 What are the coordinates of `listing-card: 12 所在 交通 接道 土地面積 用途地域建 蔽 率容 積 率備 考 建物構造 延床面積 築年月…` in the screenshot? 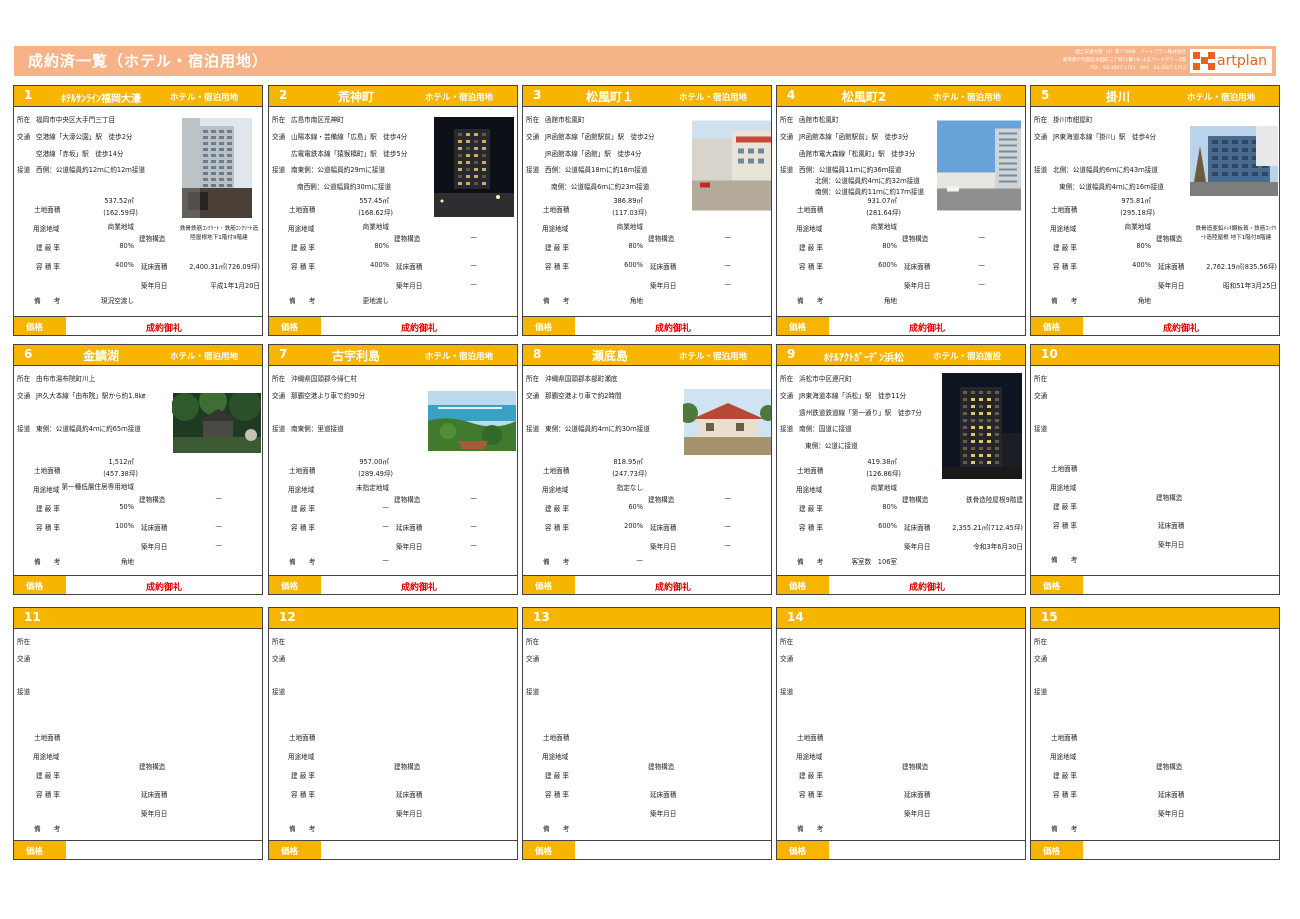 It's located at (393, 733).